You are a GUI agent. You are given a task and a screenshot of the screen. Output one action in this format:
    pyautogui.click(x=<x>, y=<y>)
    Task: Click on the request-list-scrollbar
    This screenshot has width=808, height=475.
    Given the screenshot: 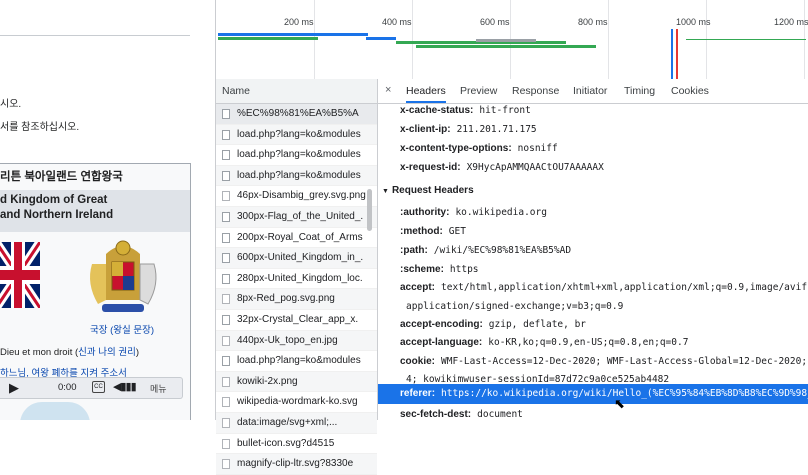 What is the action you would take?
    pyautogui.click(x=369, y=210)
    